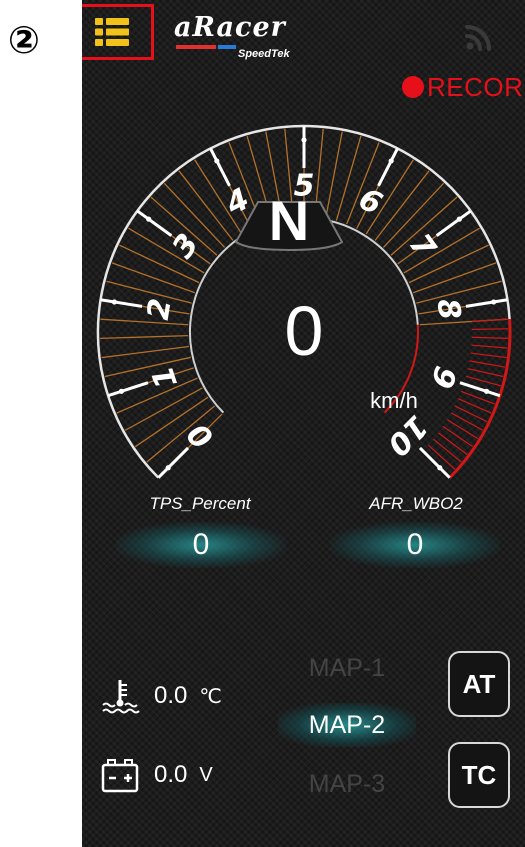 The image size is (525, 847). What do you see at coordinates (206, 774) in the screenshot?
I see `voltage-unit: V` at bounding box center [206, 774].